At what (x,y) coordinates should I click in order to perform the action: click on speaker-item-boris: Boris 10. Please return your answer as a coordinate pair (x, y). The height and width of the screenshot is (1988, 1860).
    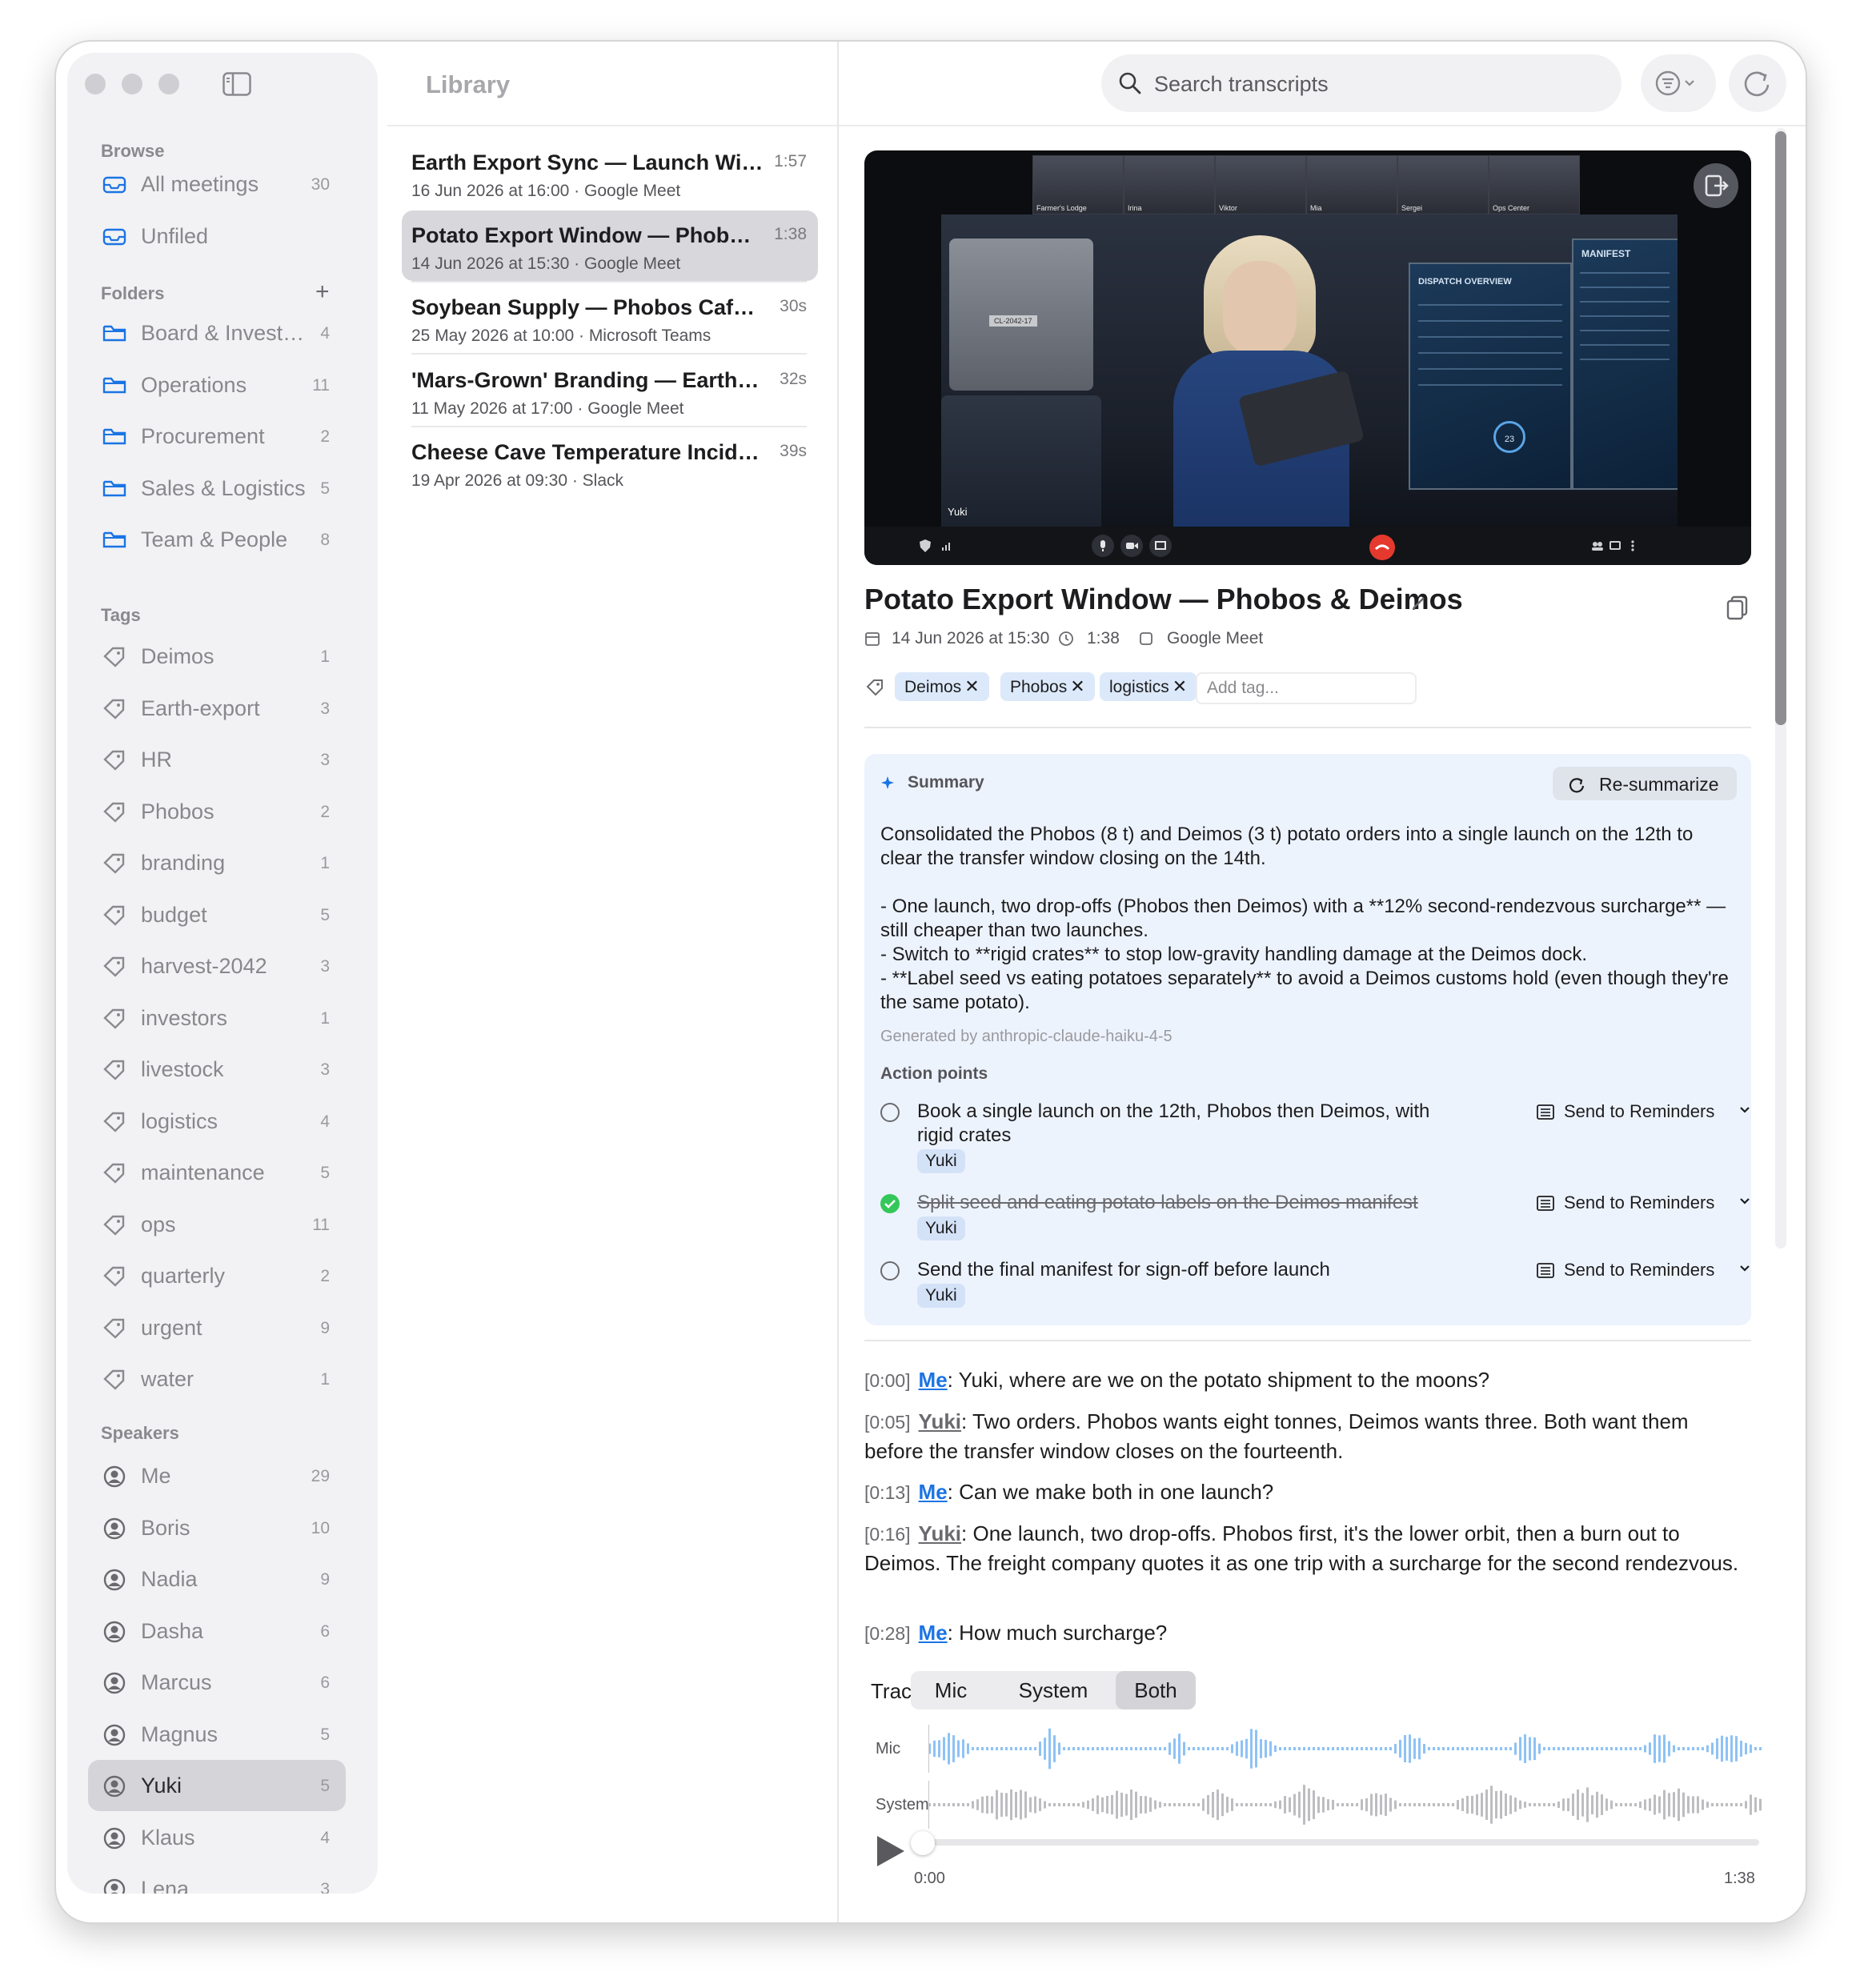
    Looking at the image, I should click on (217, 1528).